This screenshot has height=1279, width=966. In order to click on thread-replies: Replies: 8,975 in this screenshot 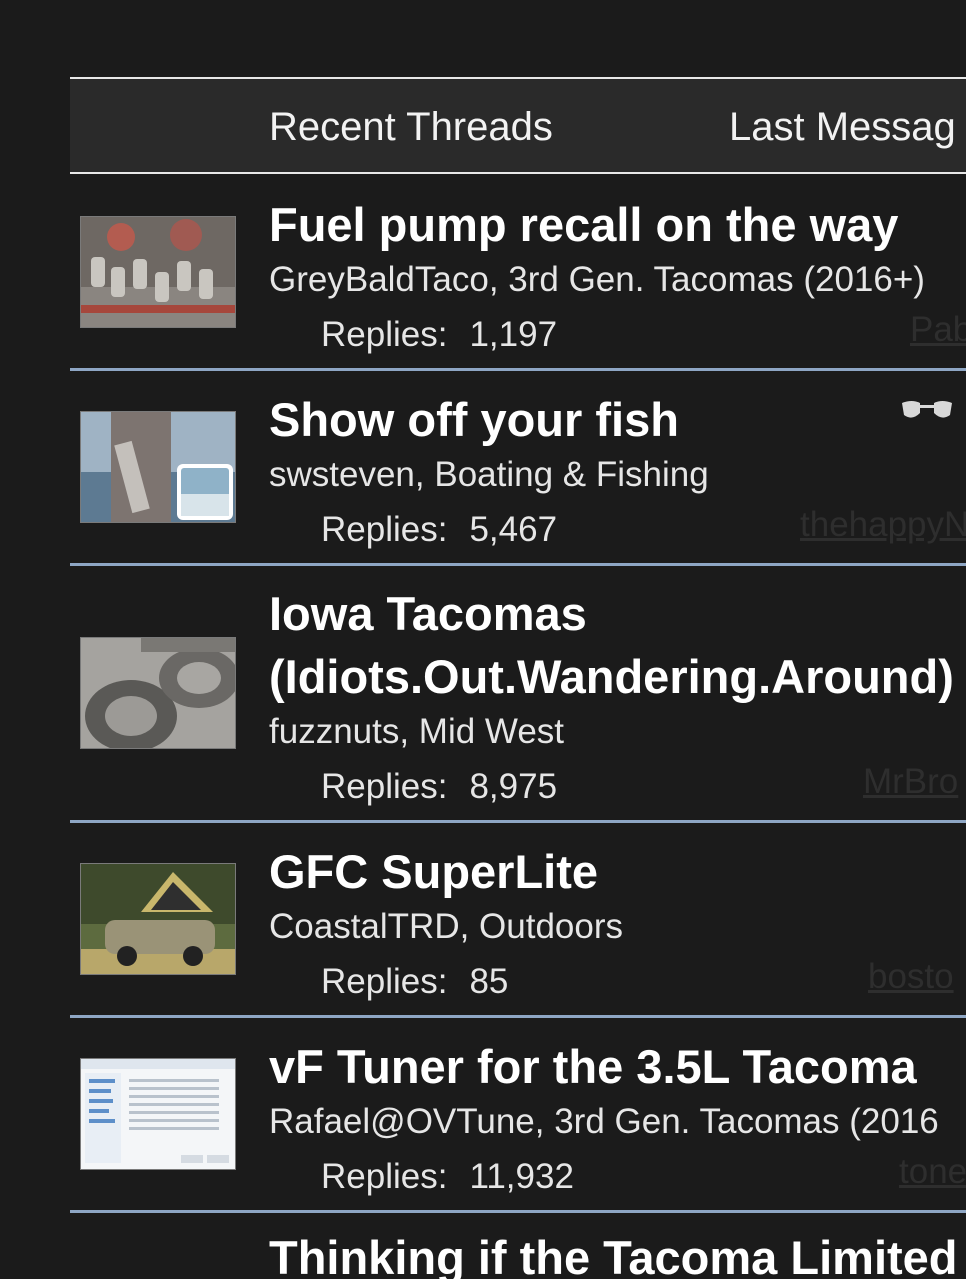, I will do `click(439, 787)`.